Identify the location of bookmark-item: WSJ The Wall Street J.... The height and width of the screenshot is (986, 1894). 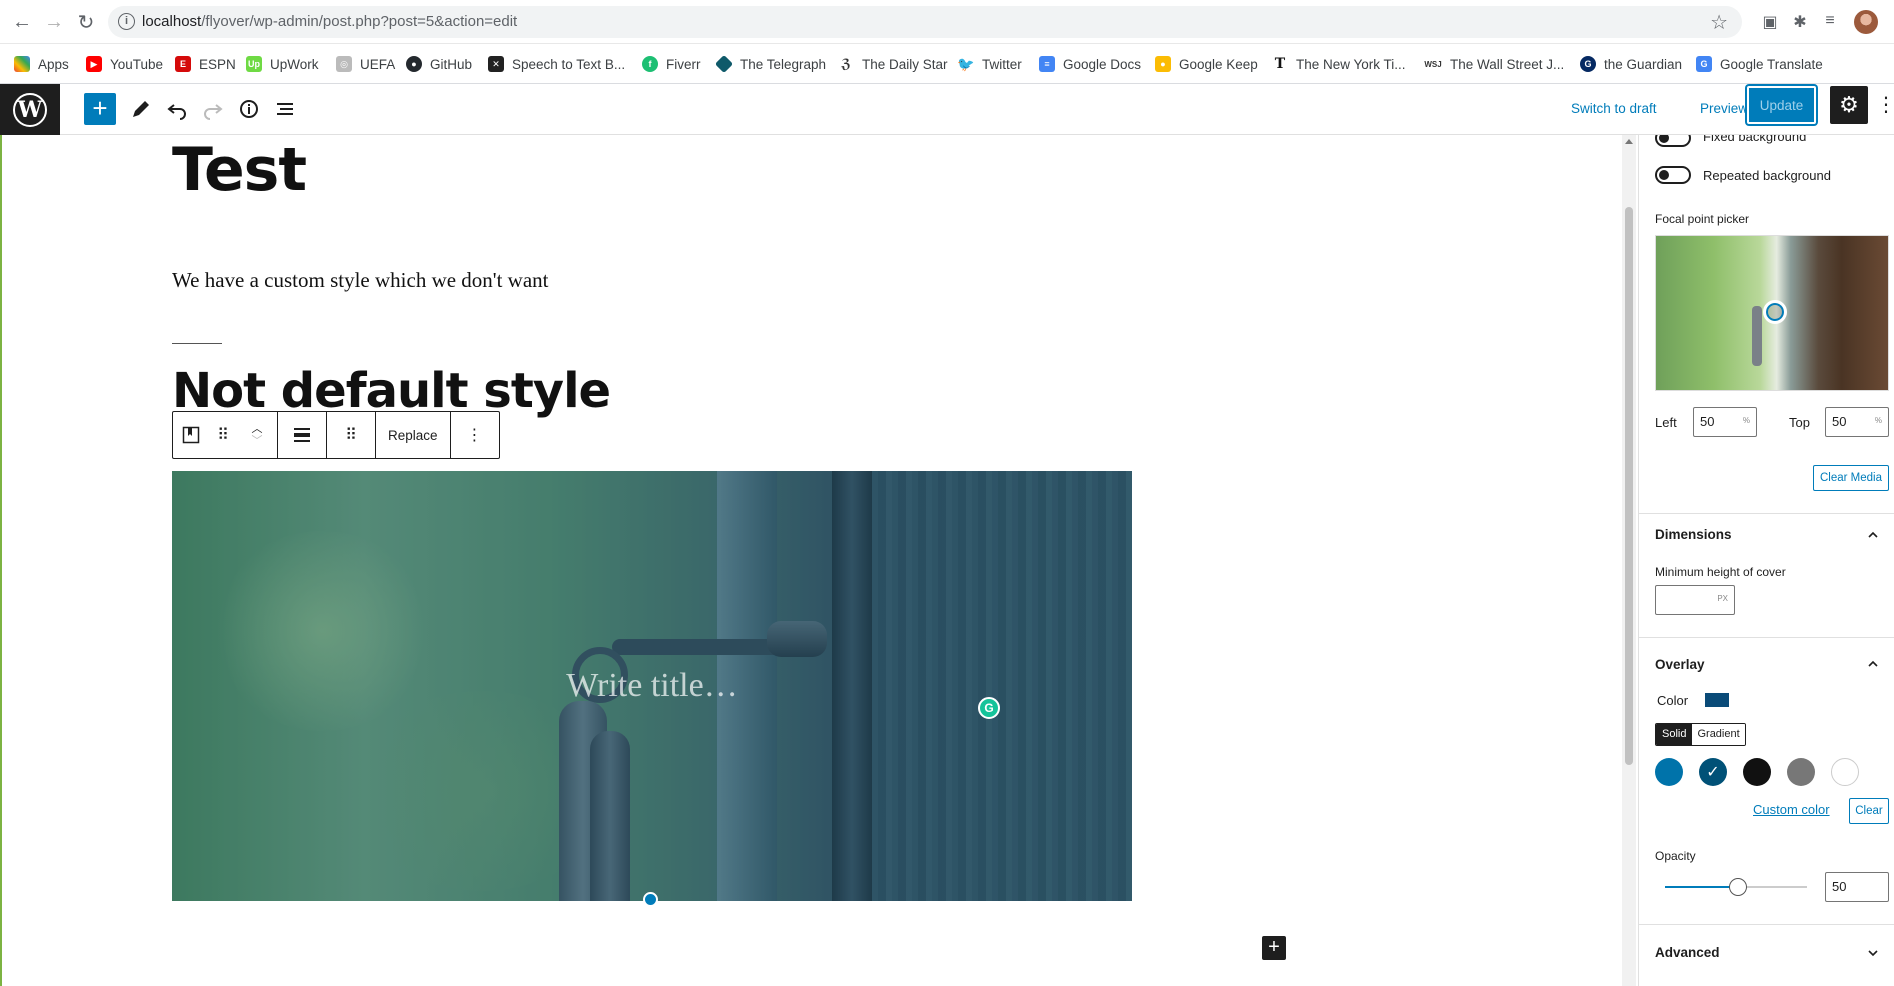
(1494, 64).